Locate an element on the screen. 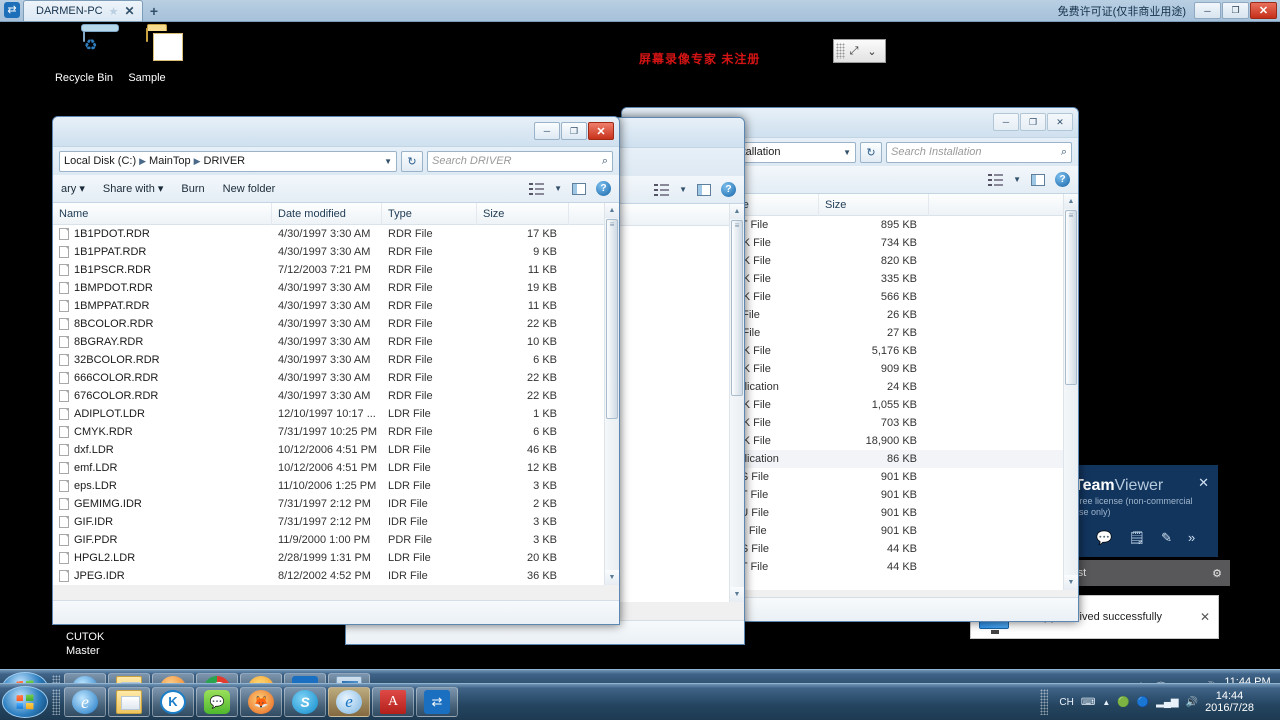  taskbar-item-explorer is located at coordinates (129, 677).